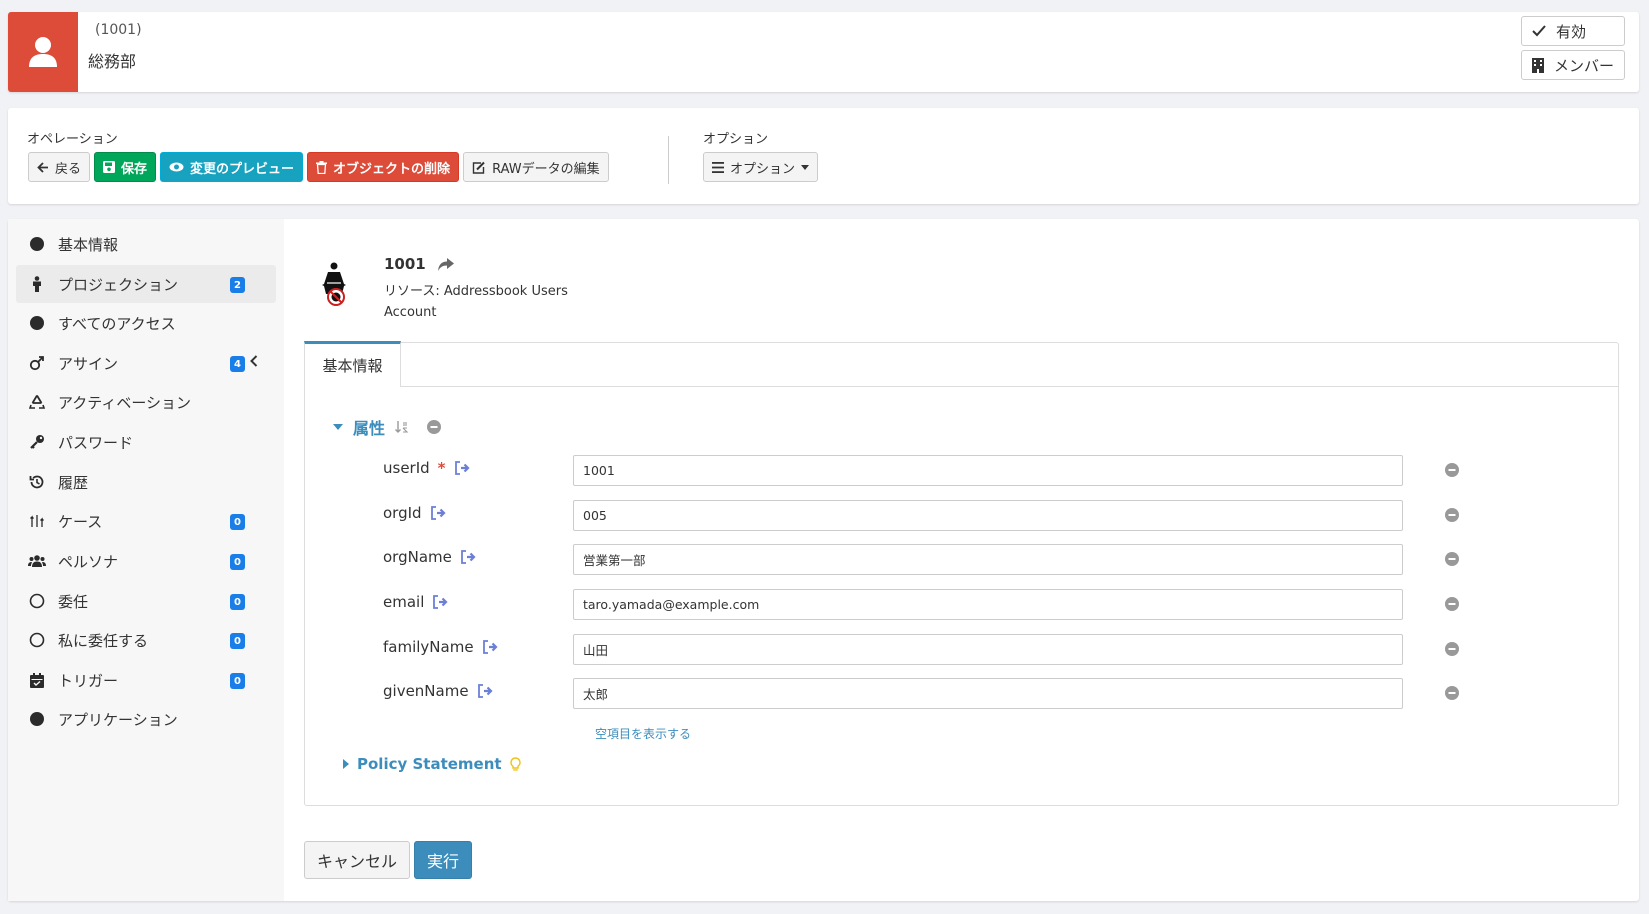 The image size is (1649, 914). Describe the element at coordinates (434, 427) in the screenshot. I see `minus-circle-icon` at that location.